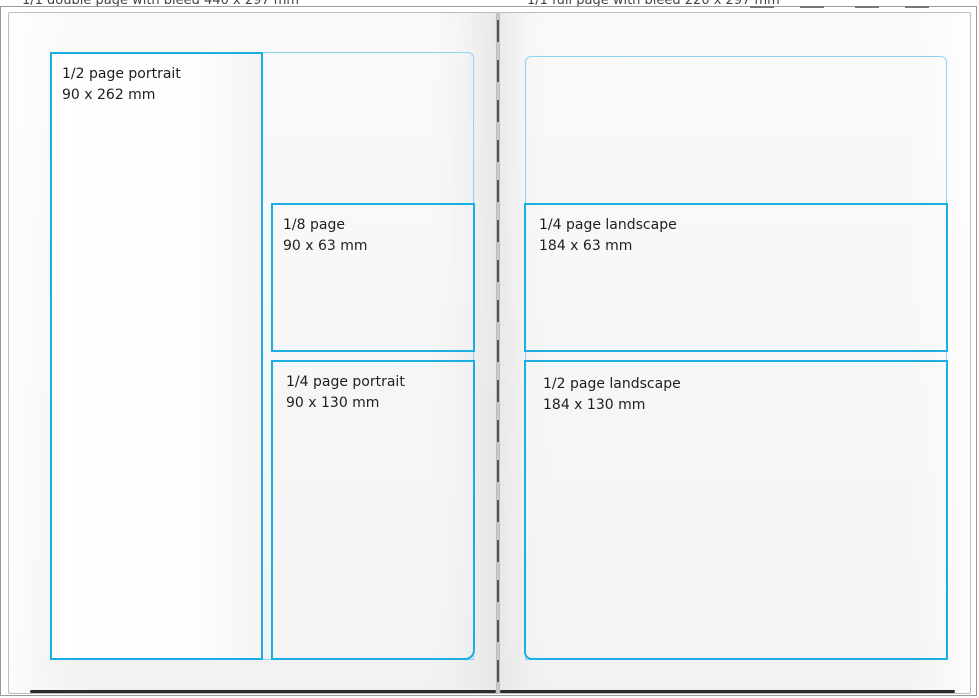 The width and height of the screenshot is (979, 698). Describe the element at coordinates (612, 384) in the screenshot. I see `ad-title: 1/2 page landscape` at that location.